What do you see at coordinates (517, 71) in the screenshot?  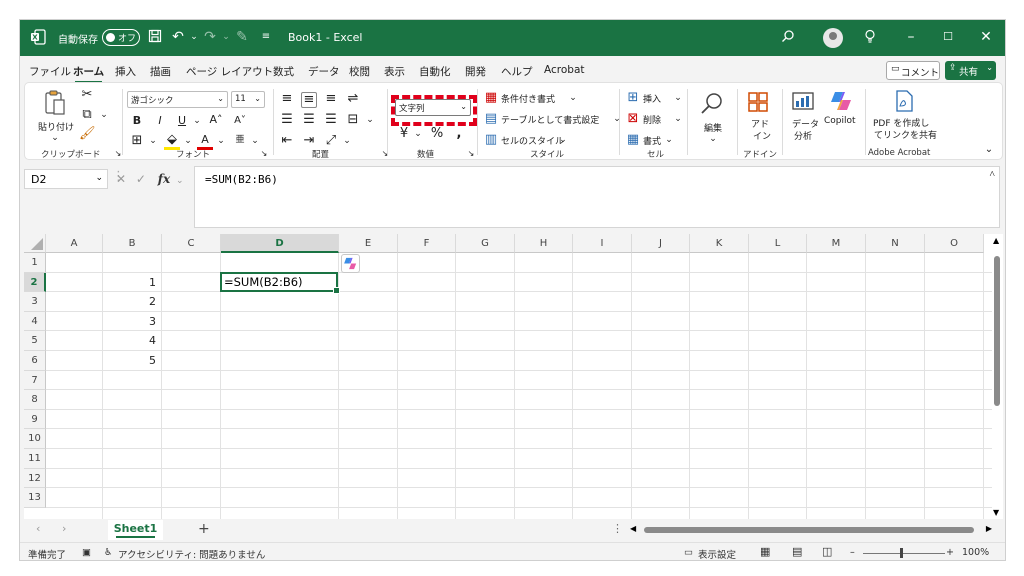 I see `tab-help: ヘルプ` at bounding box center [517, 71].